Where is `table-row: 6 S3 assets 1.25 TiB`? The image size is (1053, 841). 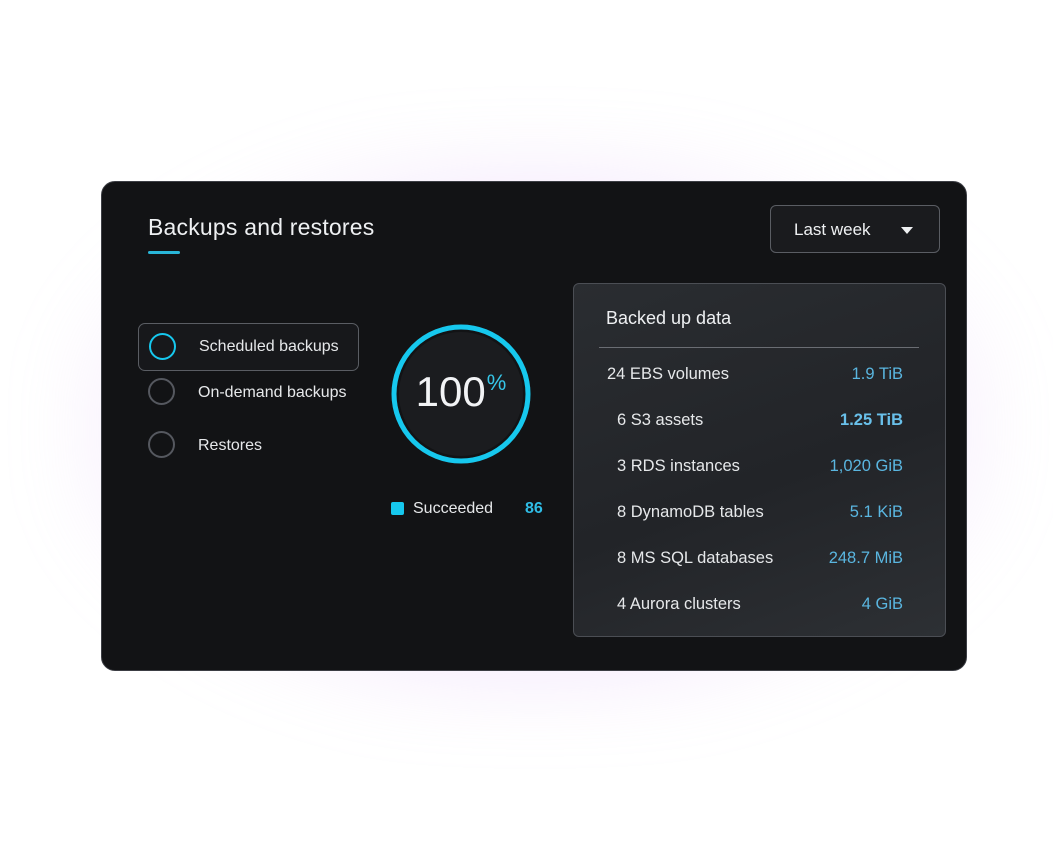 table-row: 6 S3 assets 1.25 TiB is located at coordinates (760, 423).